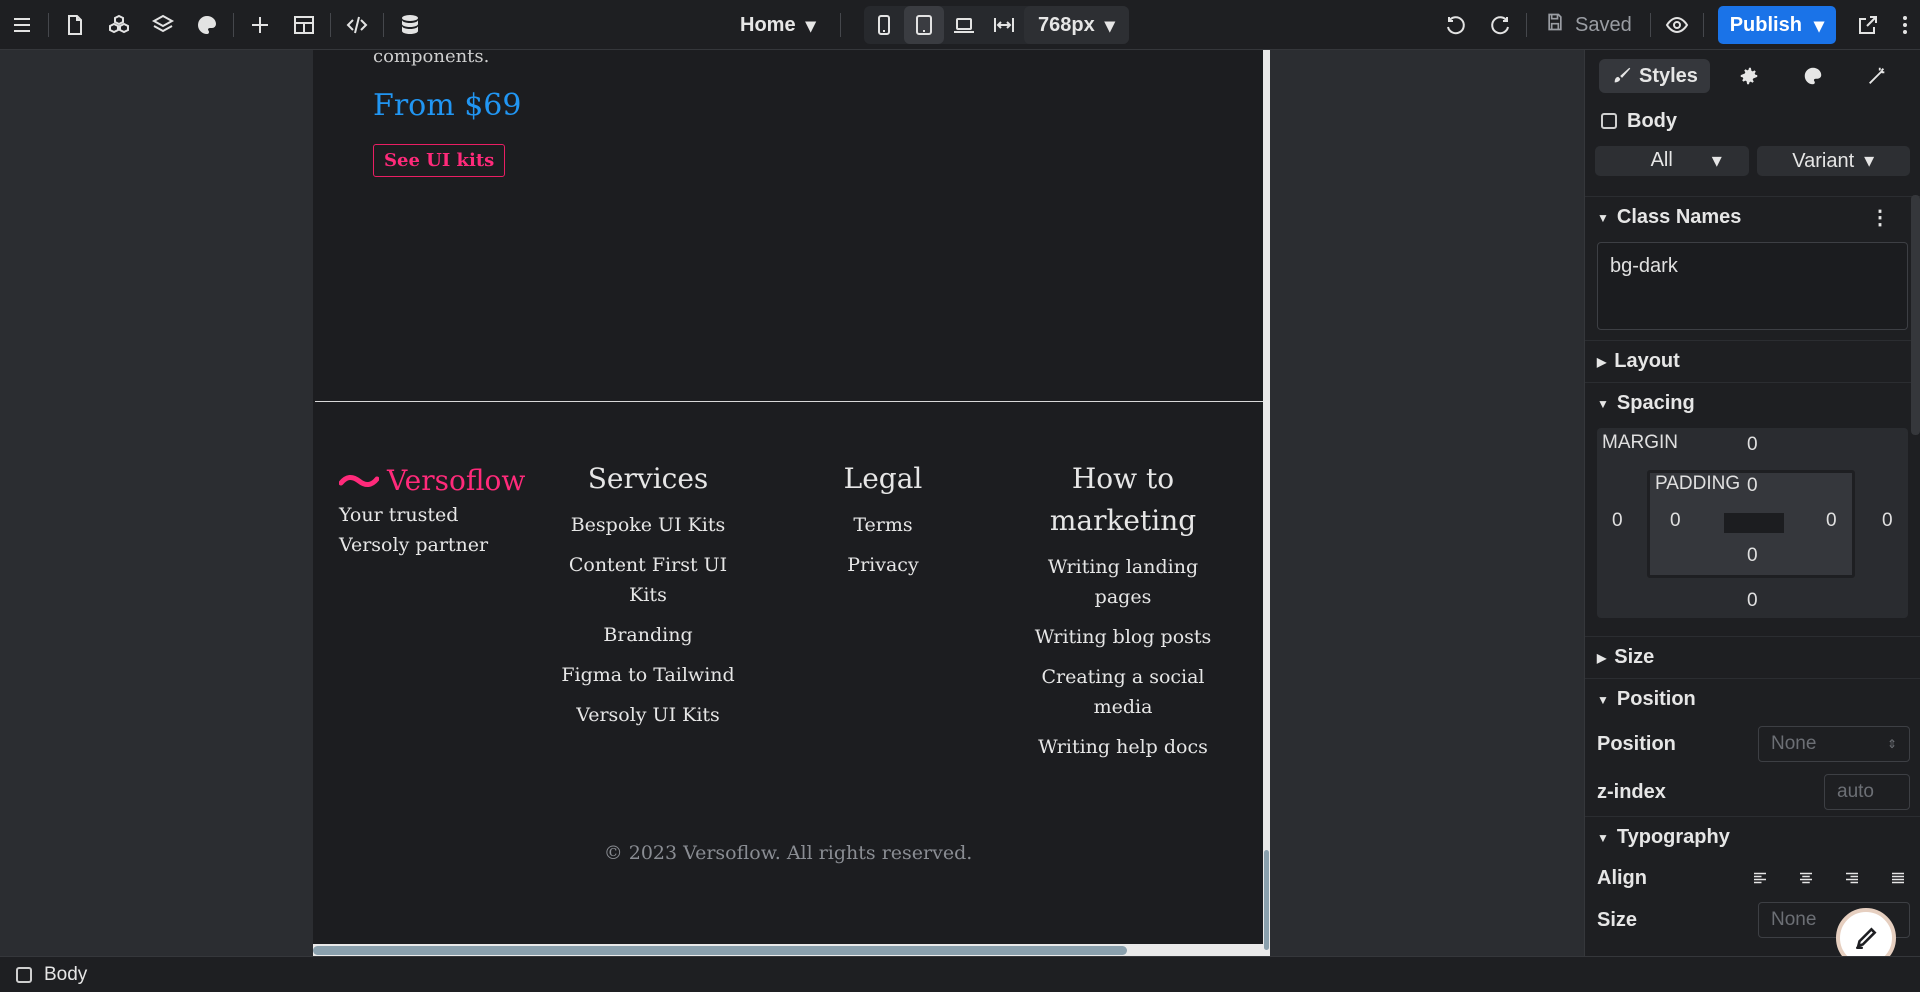 This screenshot has width=1920, height=992. Describe the element at coordinates (1500, 25) in the screenshot. I see `redo-icon` at that location.